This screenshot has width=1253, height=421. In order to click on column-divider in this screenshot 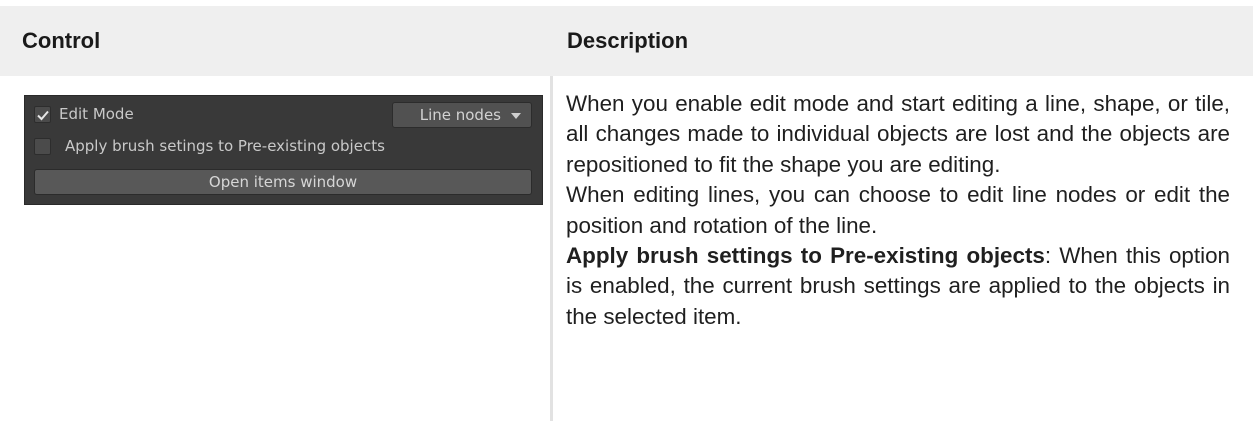, I will do `click(551, 248)`.